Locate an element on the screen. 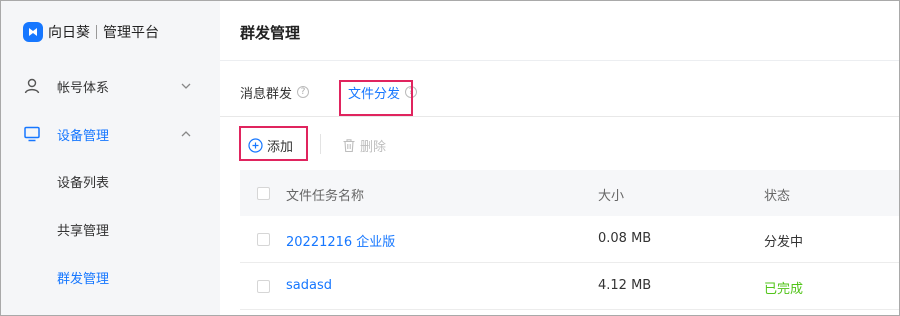 Image resolution: width=900 pixels, height=316 pixels. table-header: 文件任务名称 大小 状态 is located at coordinates (569, 193).